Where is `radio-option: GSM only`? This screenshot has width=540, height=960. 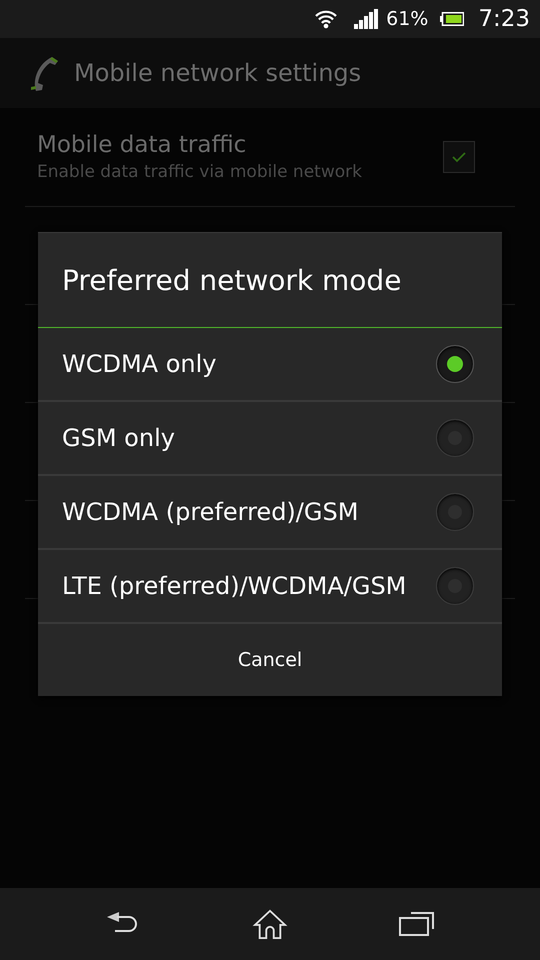 radio-option: GSM only is located at coordinates (270, 439).